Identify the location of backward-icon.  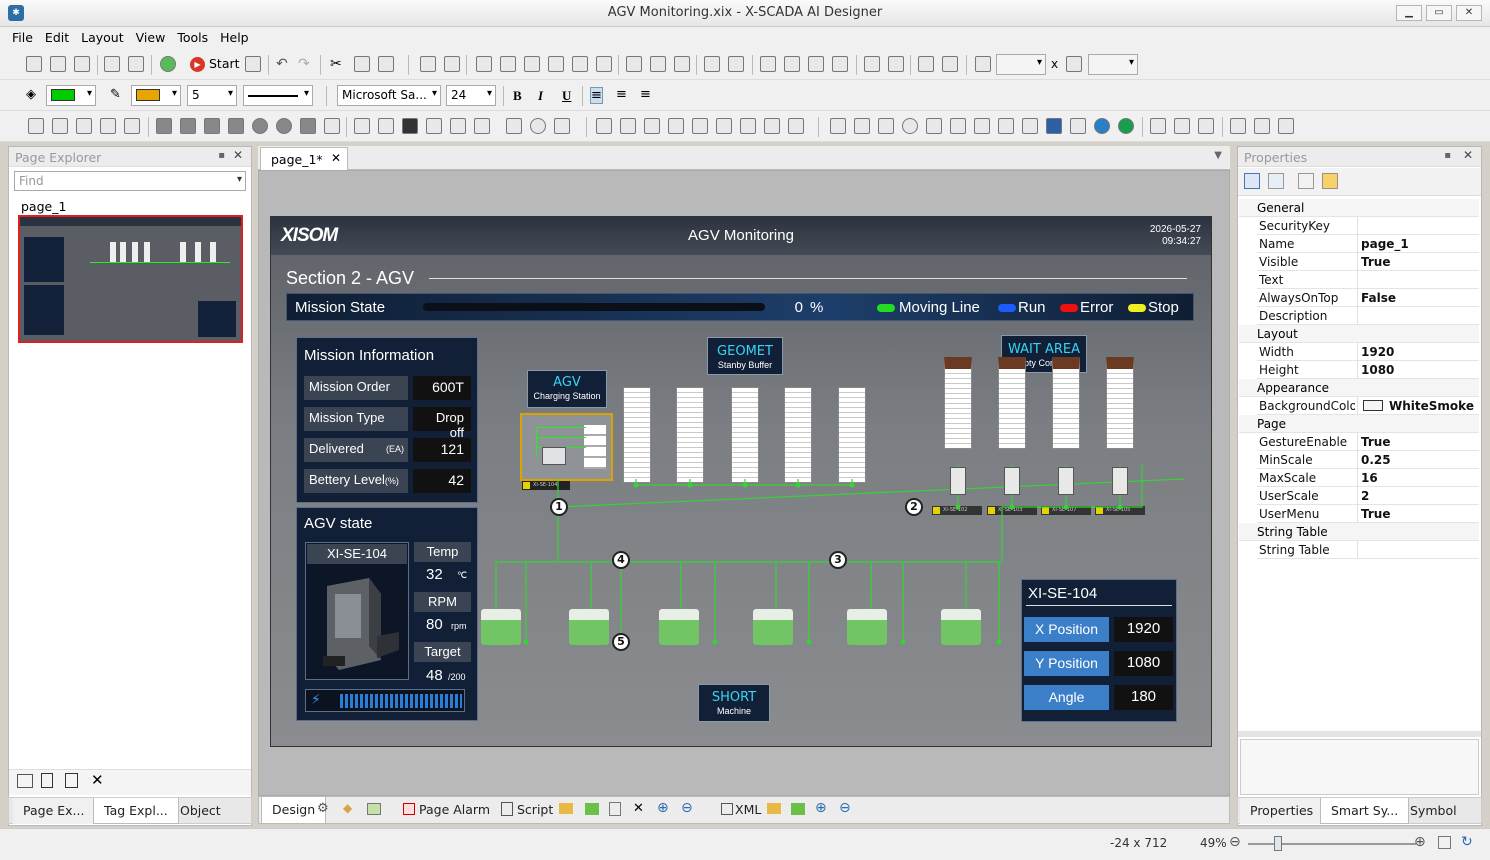
(840, 64).